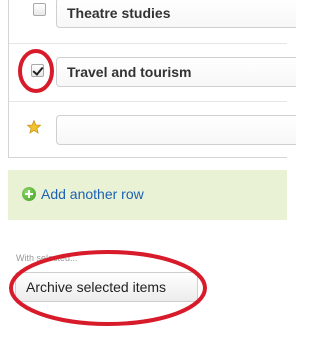 Image resolution: width=320 pixels, height=343 pixels. What do you see at coordinates (176, 14) in the screenshot?
I see `subject-field-theatre: Theatre studies` at bounding box center [176, 14].